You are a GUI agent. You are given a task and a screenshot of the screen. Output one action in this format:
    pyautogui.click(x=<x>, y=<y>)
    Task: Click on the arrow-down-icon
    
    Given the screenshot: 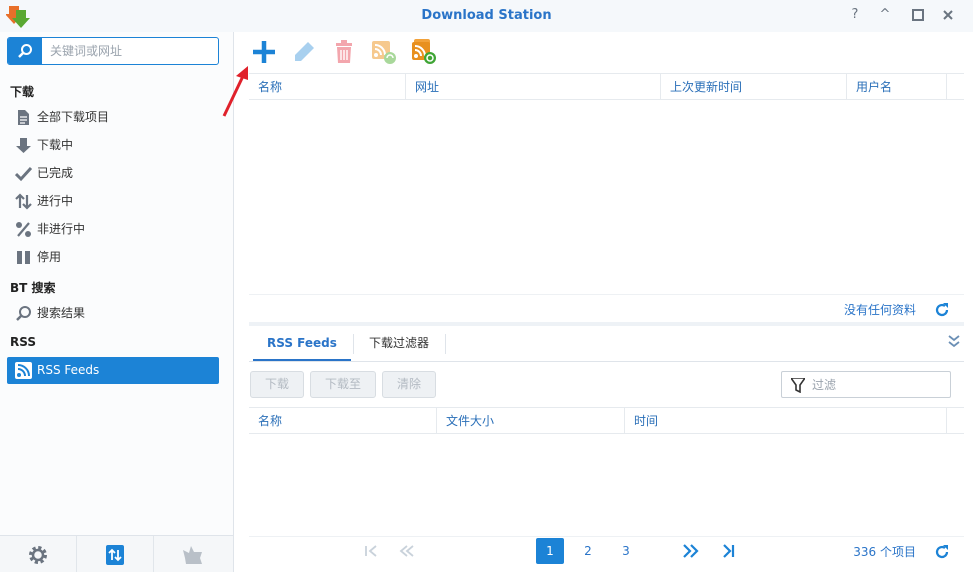 What is the action you would take?
    pyautogui.click(x=23, y=145)
    